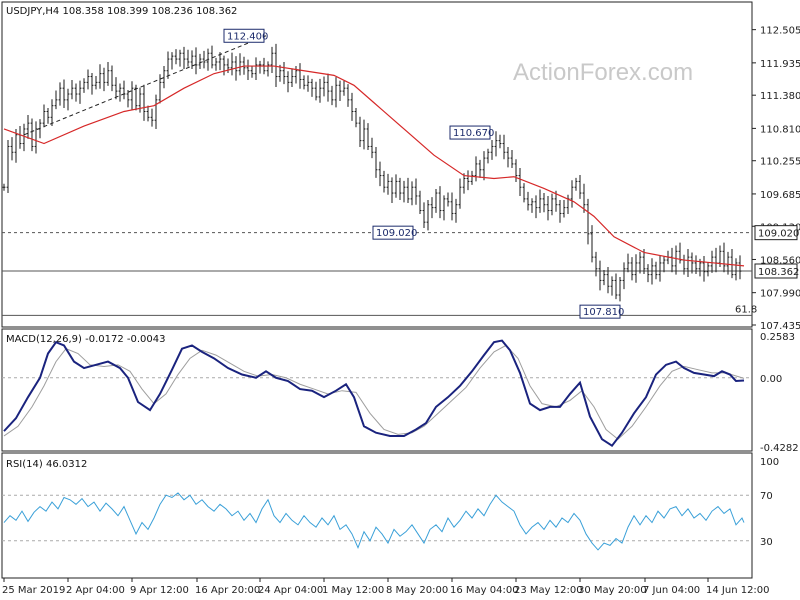 This screenshot has height=600, width=800. Describe the element at coordinates (603, 72) in the screenshot. I see `watermark: ActionForex.com` at that location.